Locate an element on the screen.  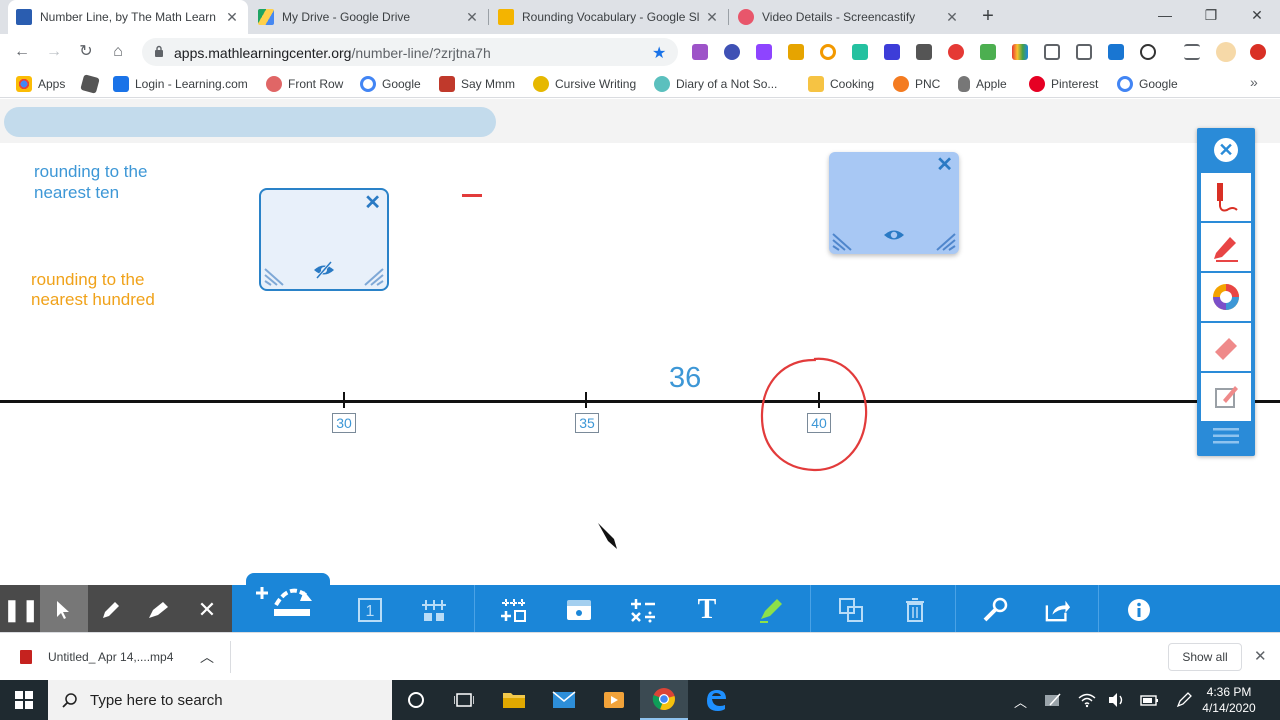
marker-tool-button is located at coordinates (1226, 247).